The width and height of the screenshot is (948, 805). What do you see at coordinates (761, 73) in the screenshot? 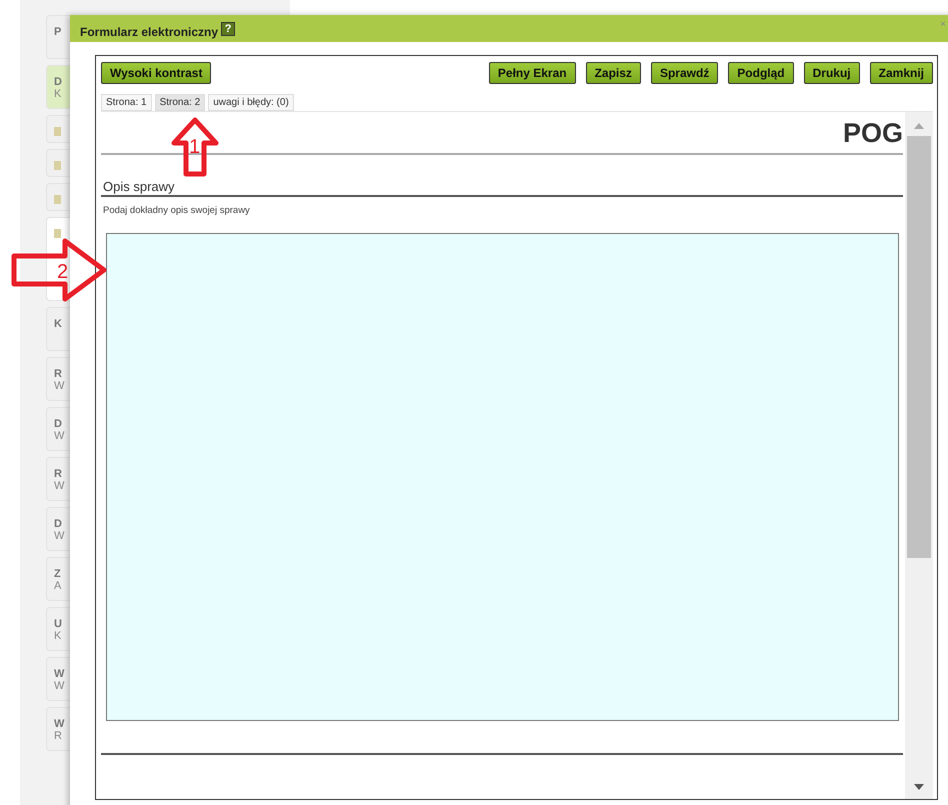
I see `toolbar-button: Podgląd` at bounding box center [761, 73].